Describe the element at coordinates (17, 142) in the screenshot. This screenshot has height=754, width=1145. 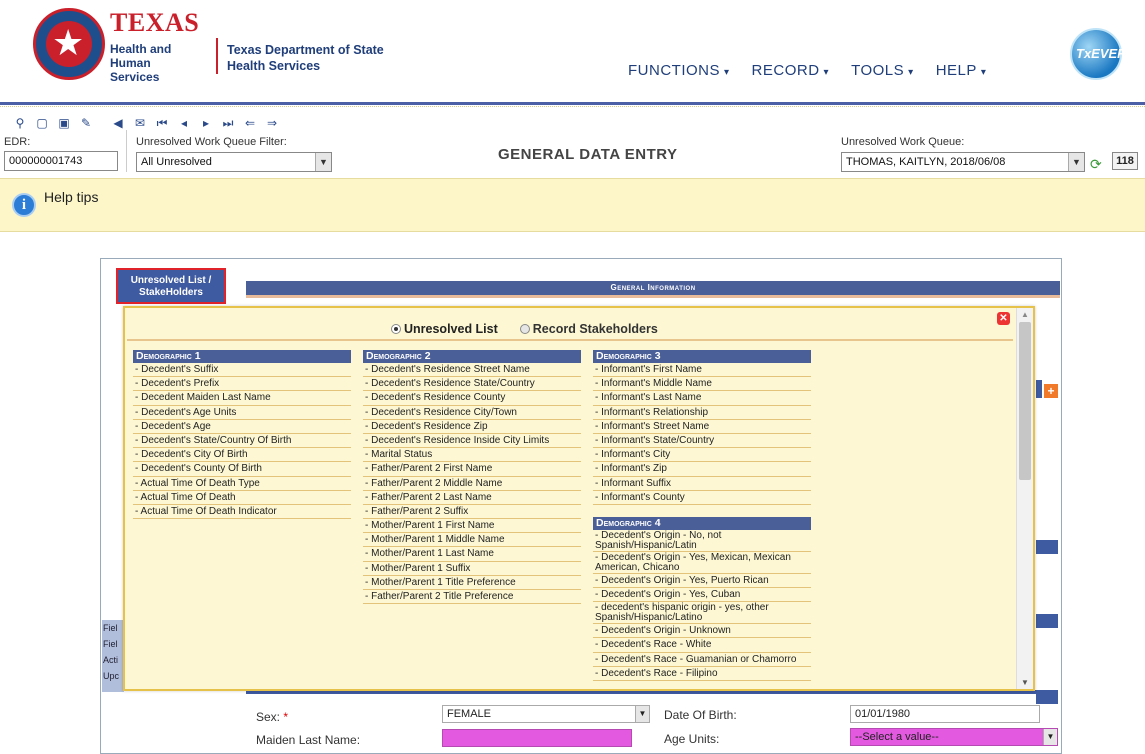
I see `edr-label: EDR:` at that location.